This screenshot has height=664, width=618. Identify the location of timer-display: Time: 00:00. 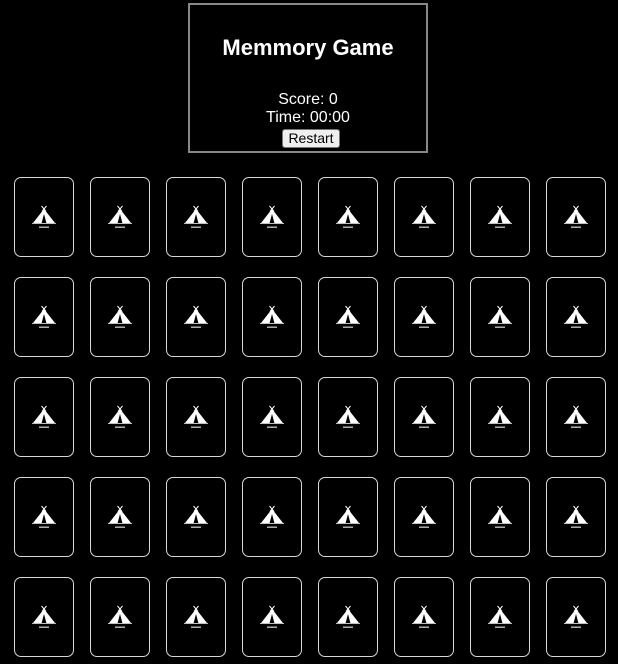
(308, 117).